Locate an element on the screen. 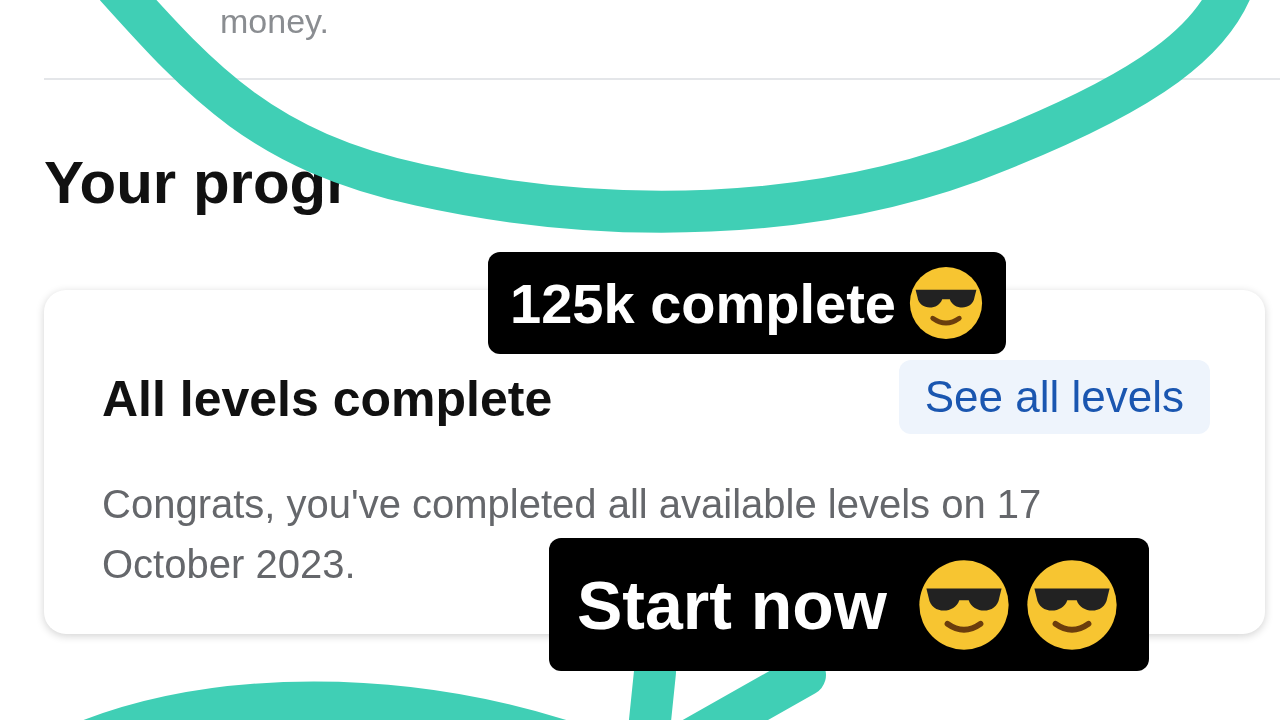 This screenshot has width=1280, height=720. see-all-levels-button: See all levels is located at coordinates (1054, 397).